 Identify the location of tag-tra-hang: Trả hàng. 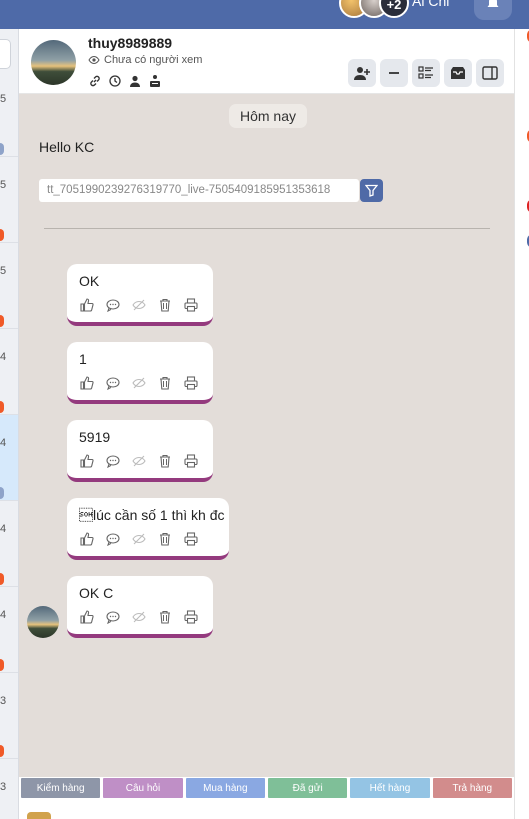
(472, 788).